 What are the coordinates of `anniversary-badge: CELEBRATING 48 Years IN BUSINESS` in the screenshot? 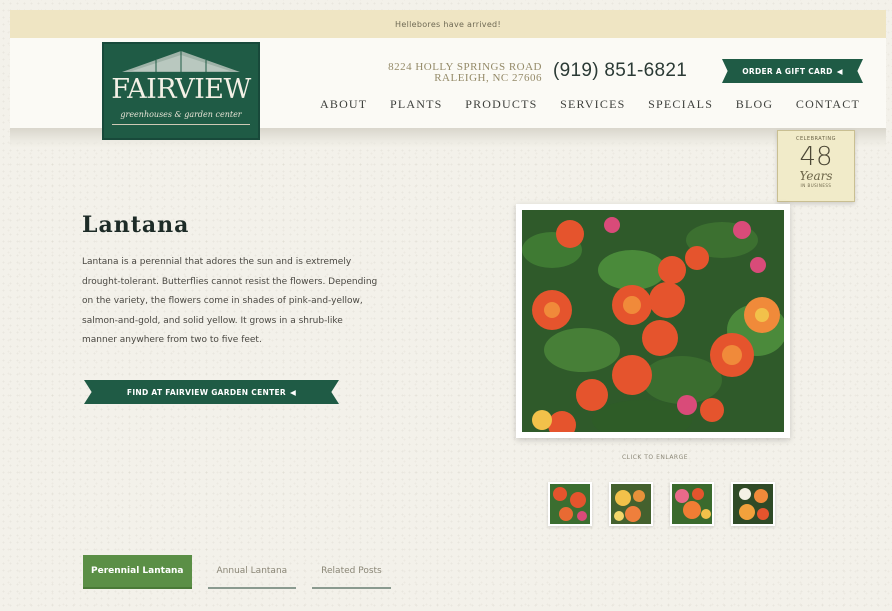 It's located at (816, 166).